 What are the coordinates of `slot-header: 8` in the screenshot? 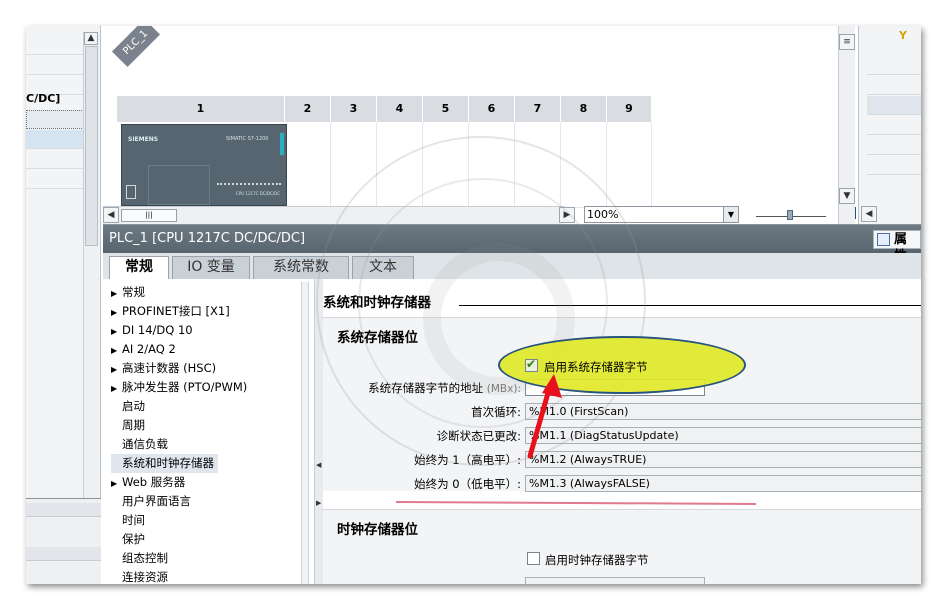 It's located at (584, 109).